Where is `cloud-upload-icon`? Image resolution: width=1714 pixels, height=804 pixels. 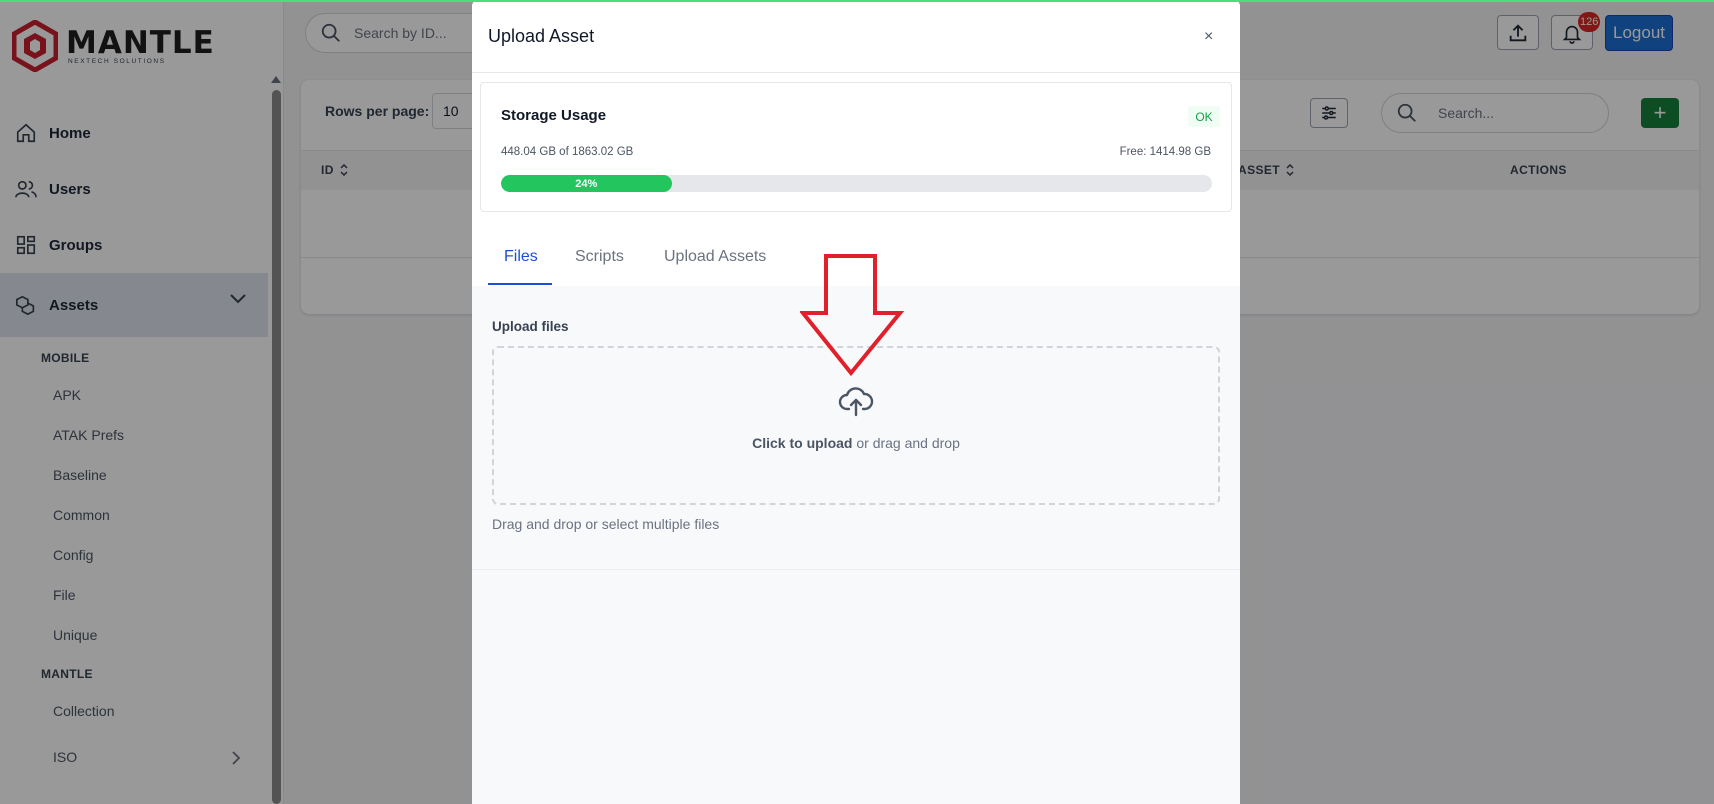 cloud-upload-icon is located at coordinates (856, 401).